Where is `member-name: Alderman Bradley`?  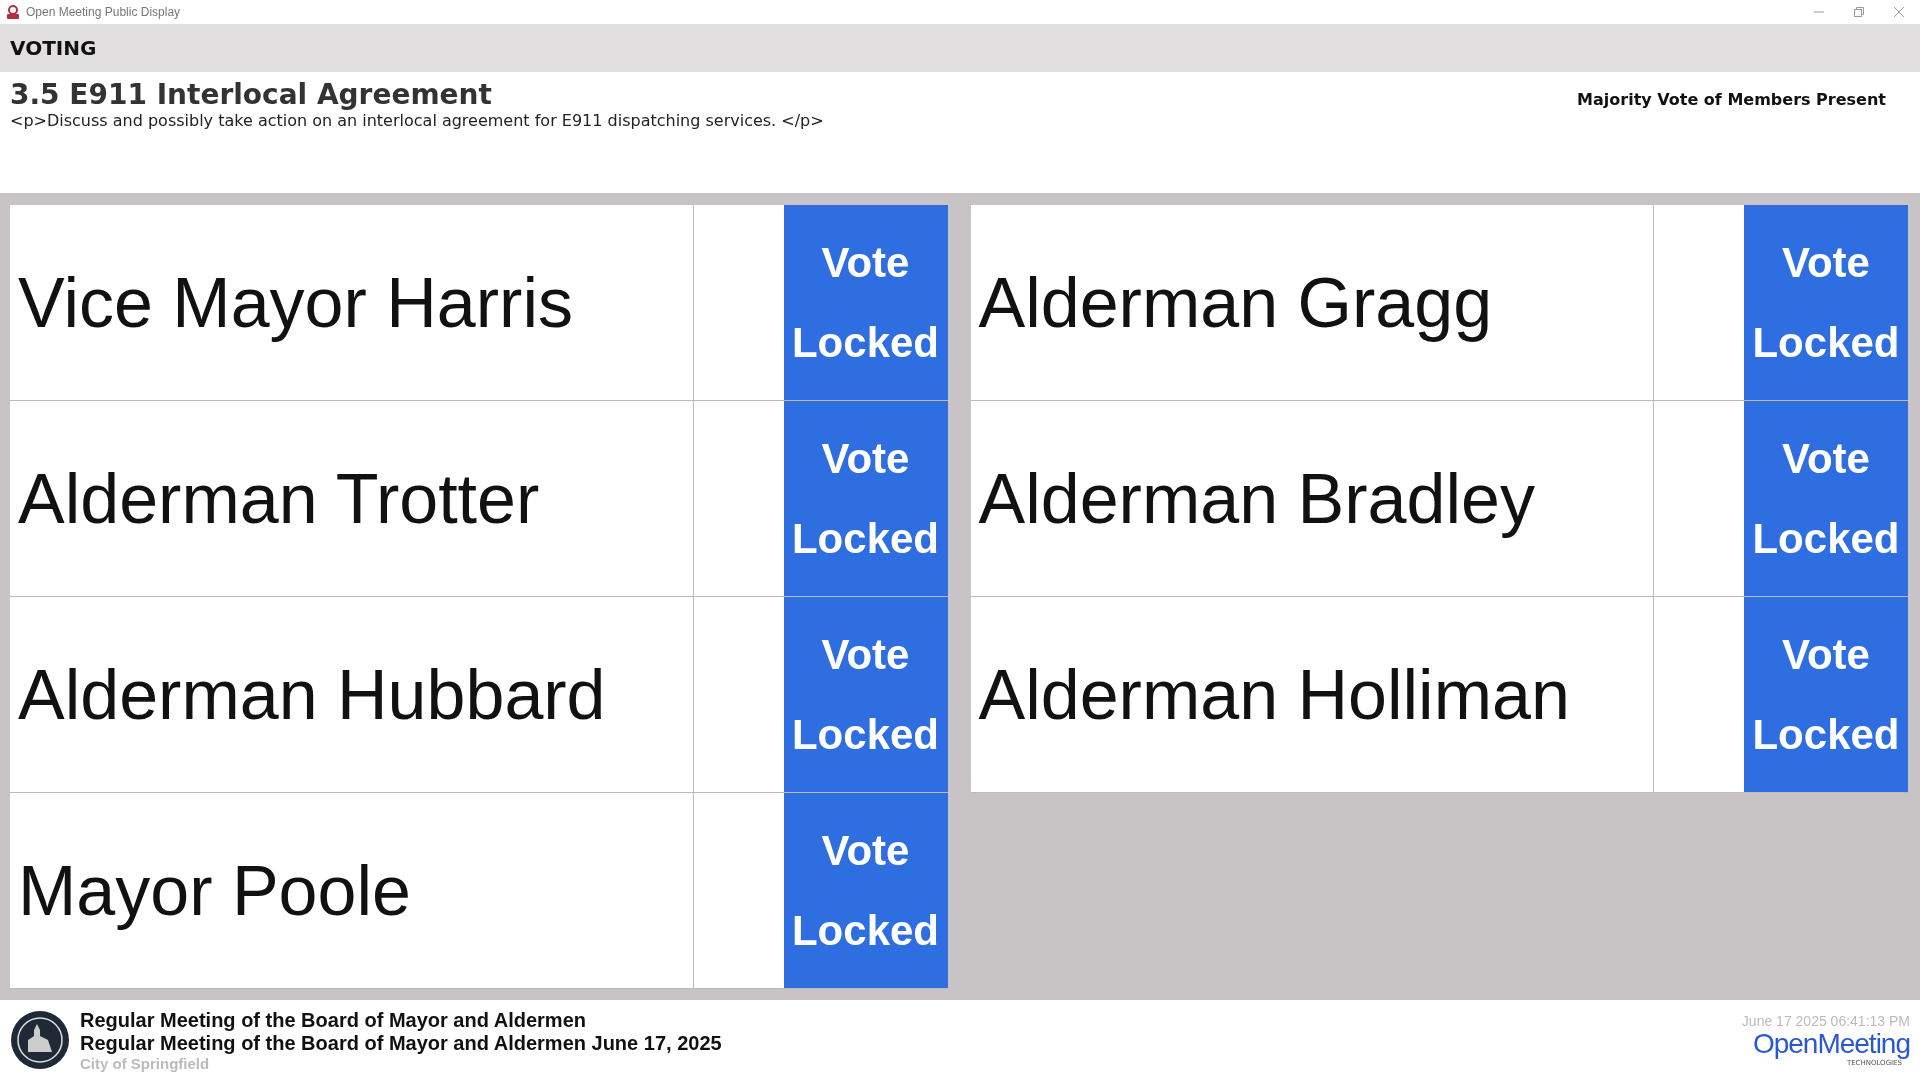
member-name: Alderman Bradley is located at coordinates (1312, 498).